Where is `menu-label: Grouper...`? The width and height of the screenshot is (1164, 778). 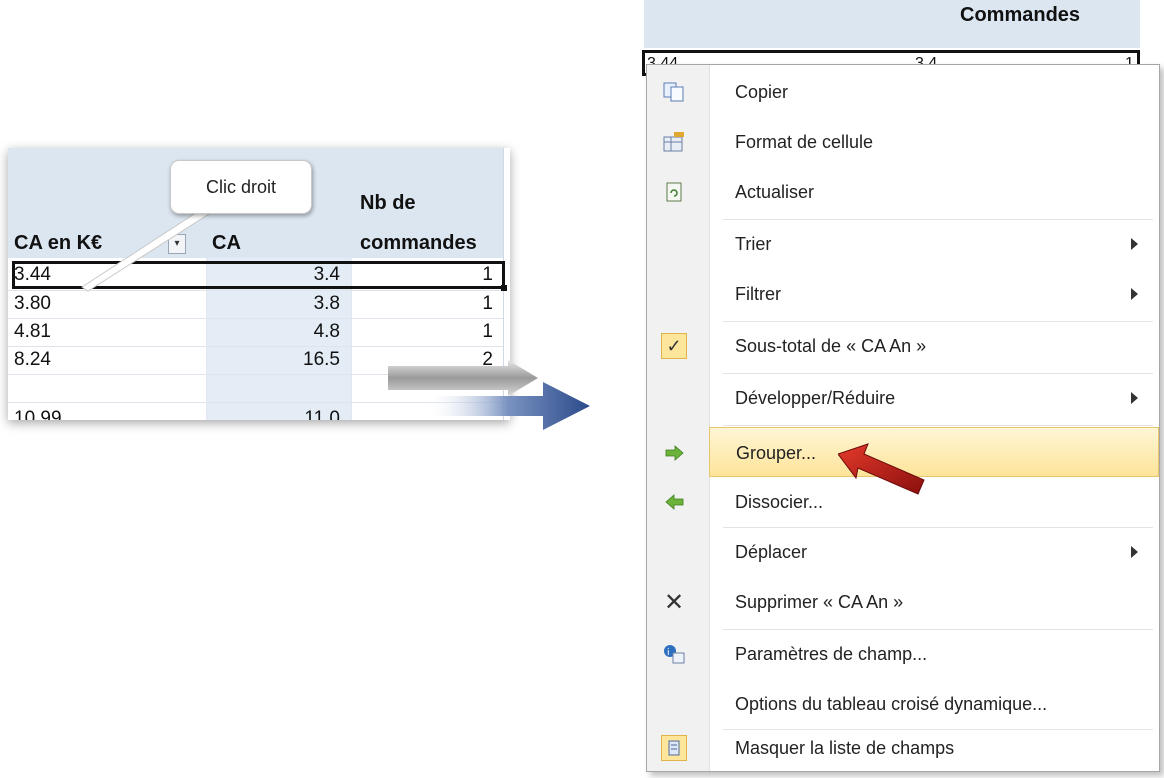
menu-label: Grouper... is located at coordinates (776, 453).